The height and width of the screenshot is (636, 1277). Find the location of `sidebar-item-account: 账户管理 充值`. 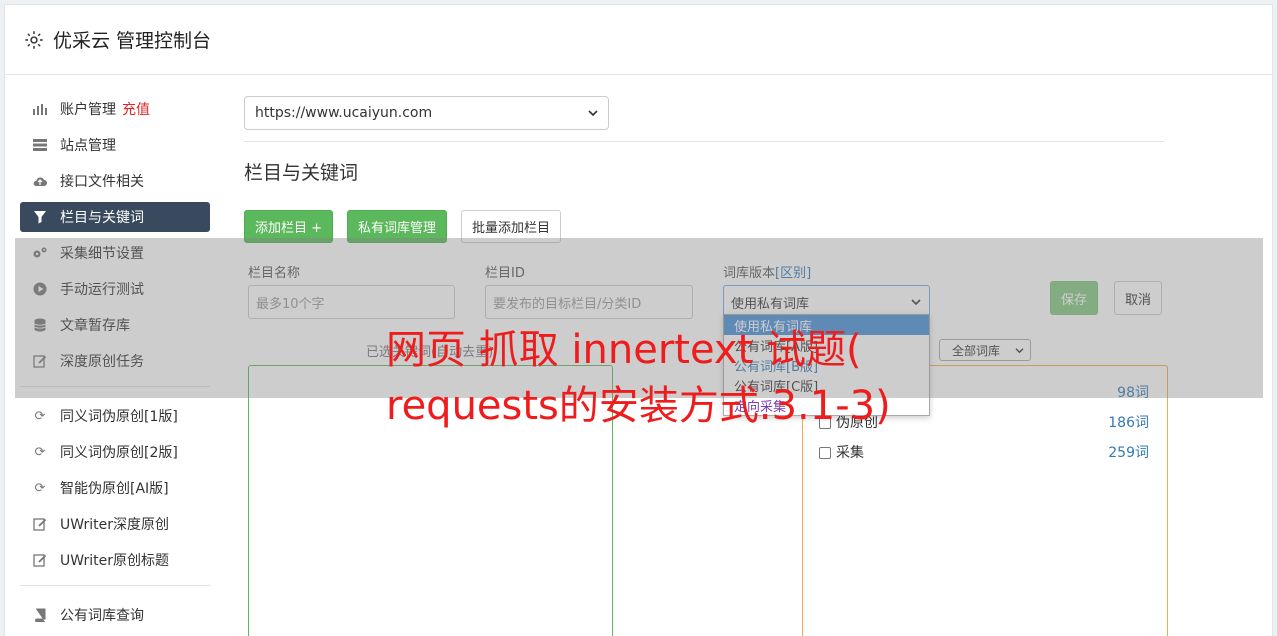

sidebar-item-account: 账户管理 充值 is located at coordinates (115, 109).